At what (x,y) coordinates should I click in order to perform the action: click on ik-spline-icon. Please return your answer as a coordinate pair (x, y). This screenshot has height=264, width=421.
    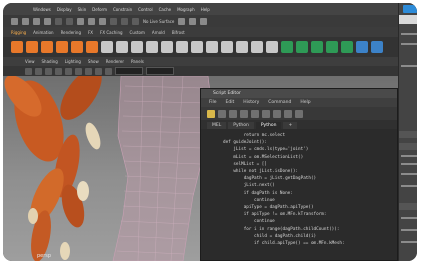
    Looking at the image, I should click on (62, 47).